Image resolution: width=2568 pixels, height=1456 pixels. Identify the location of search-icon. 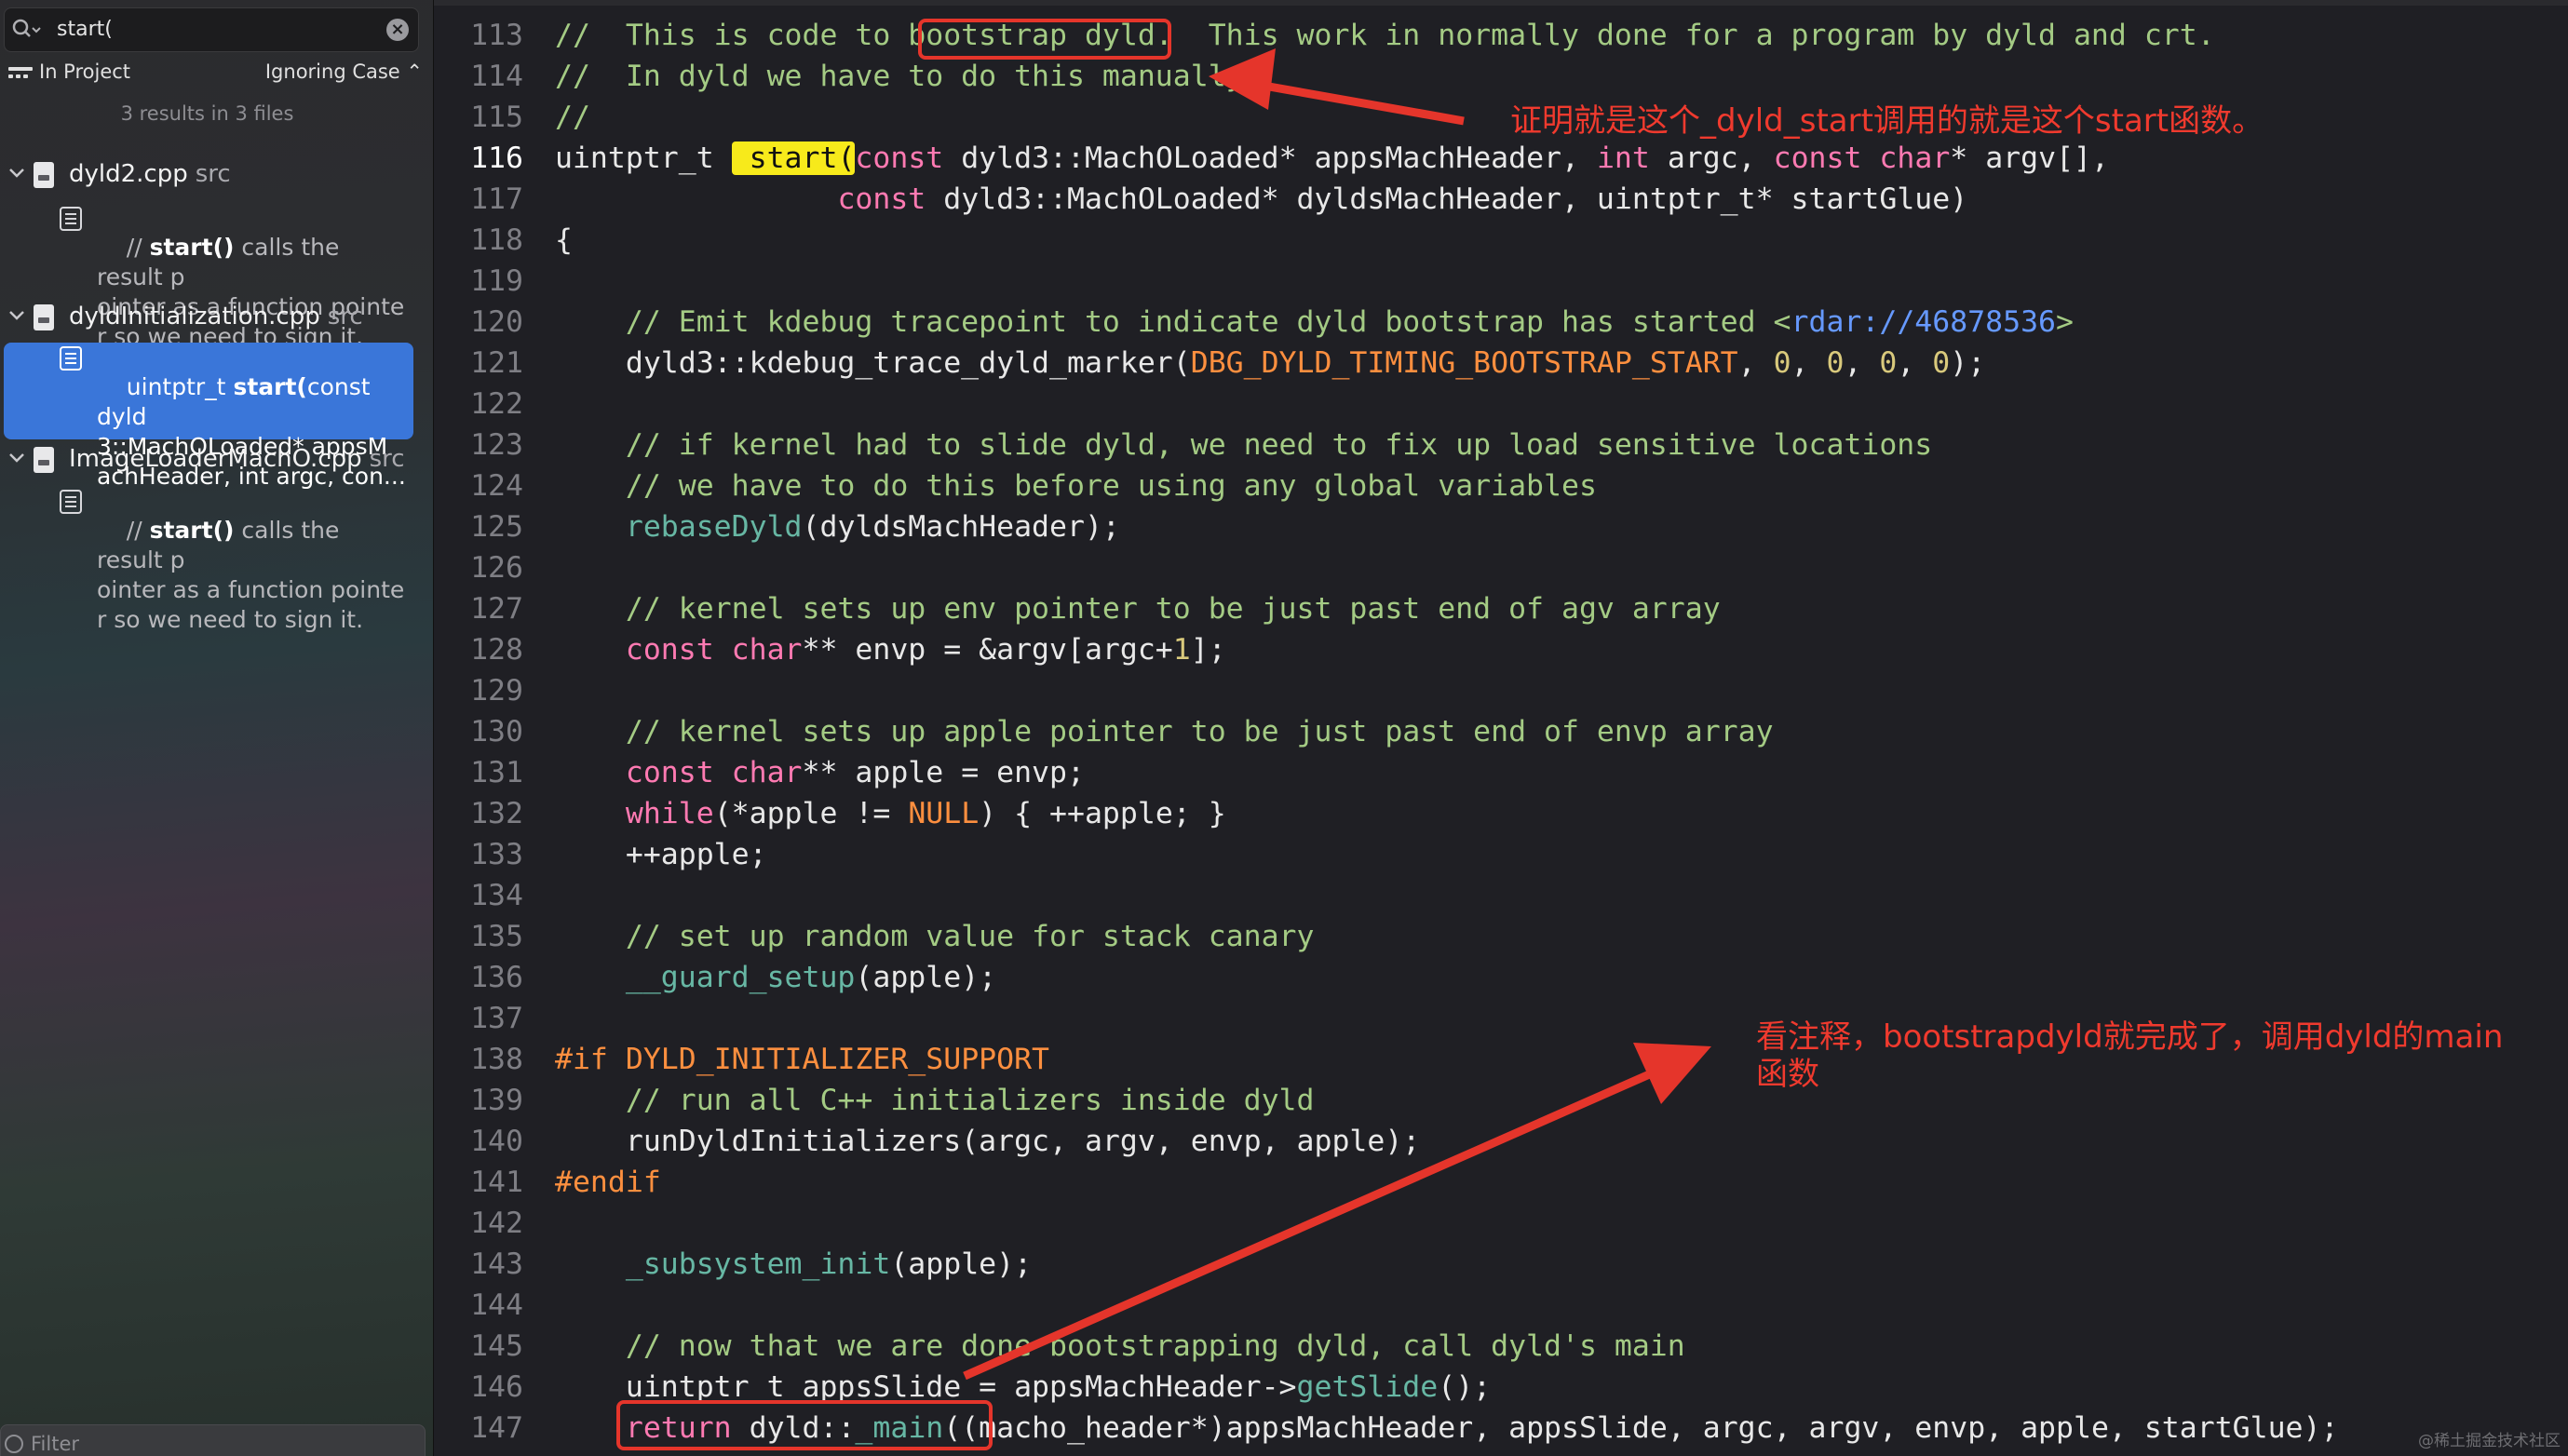
(26, 28).